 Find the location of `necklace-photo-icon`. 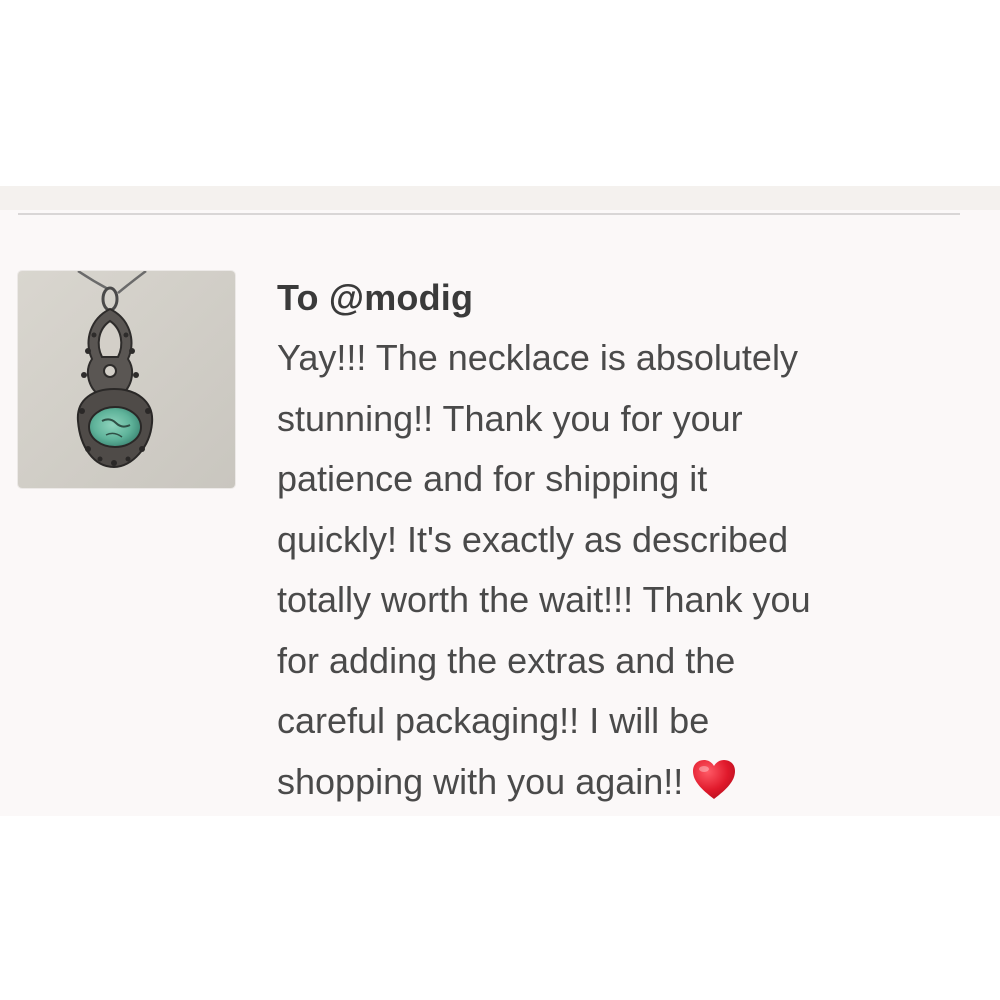

necklace-photo-icon is located at coordinates (126, 379).